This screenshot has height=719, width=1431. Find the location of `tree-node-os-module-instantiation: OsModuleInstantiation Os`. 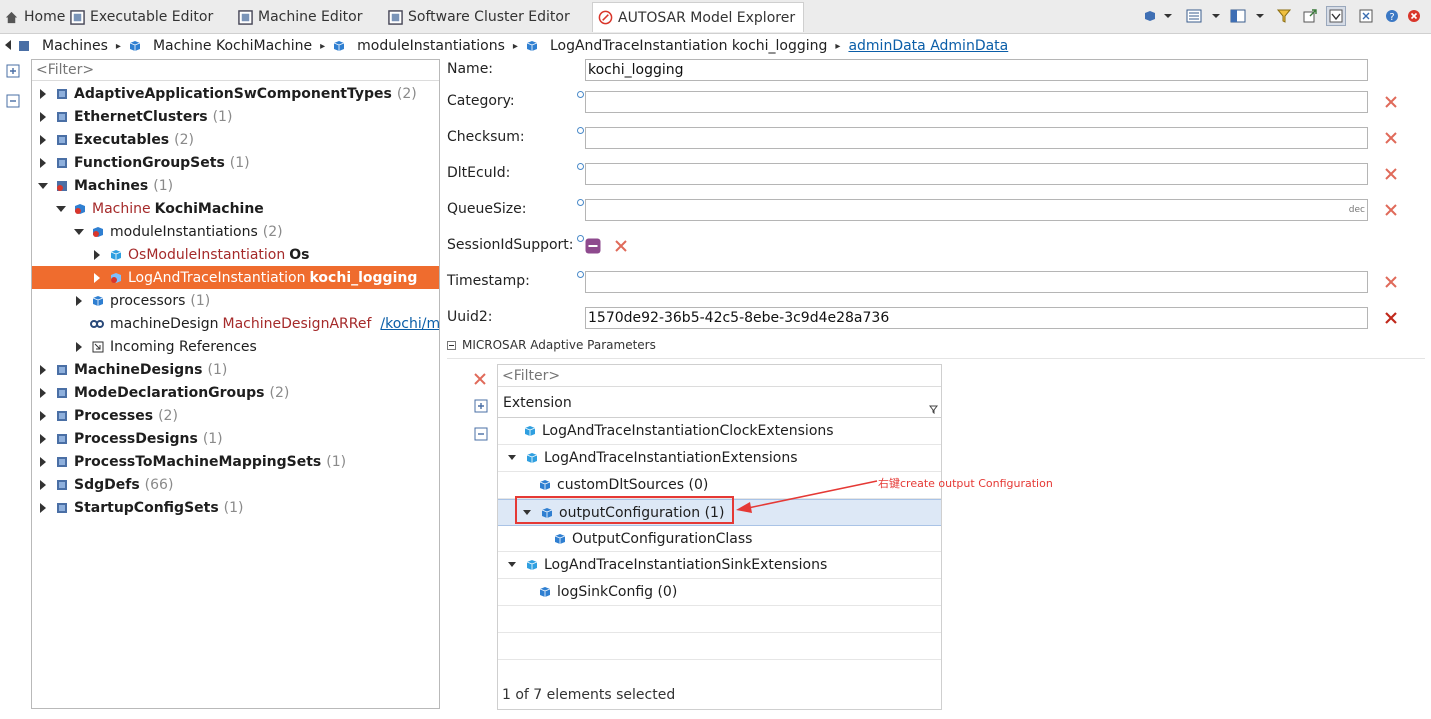

tree-node-os-module-instantiation: OsModuleInstantiation Os is located at coordinates (235, 254).